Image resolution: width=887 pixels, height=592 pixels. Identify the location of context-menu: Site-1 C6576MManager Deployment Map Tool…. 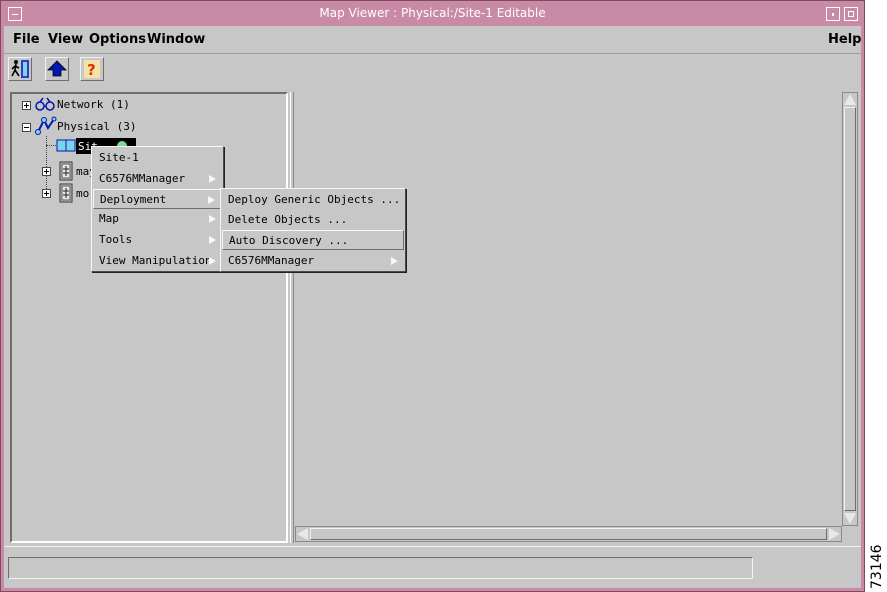
(157, 209).